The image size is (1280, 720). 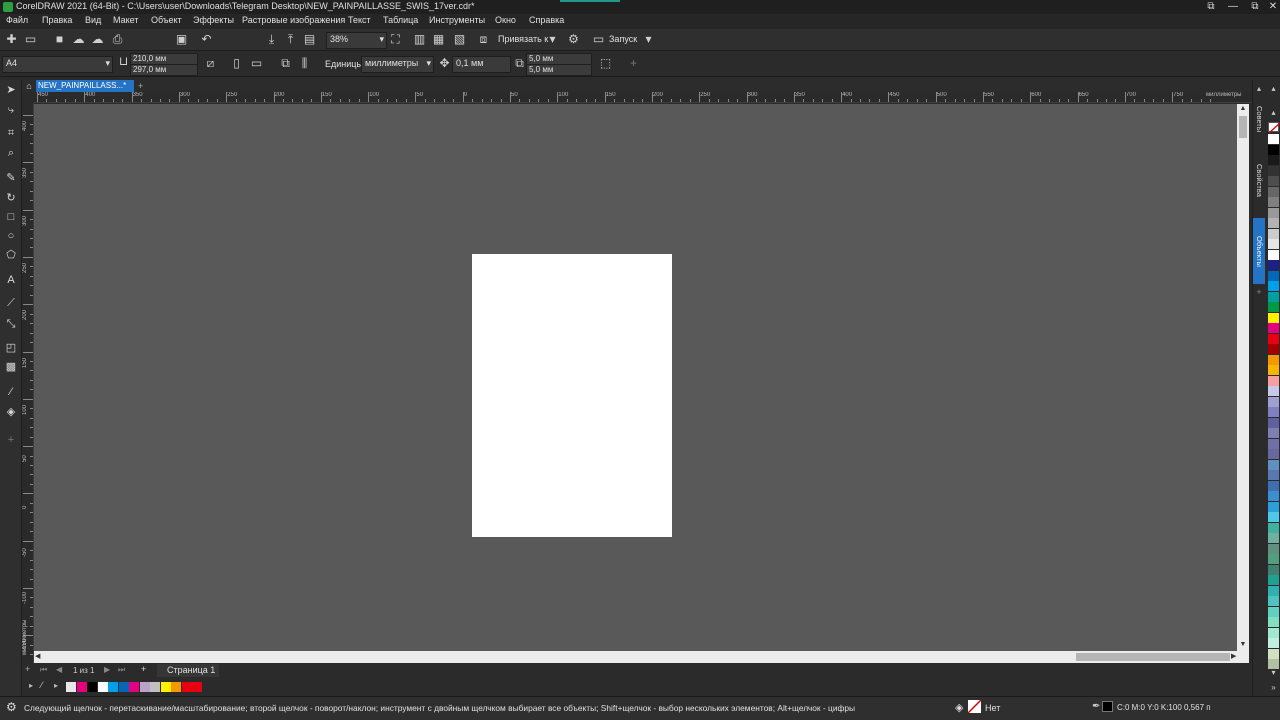 I want to click on menu-edit: Правка, so click(x=57, y=20).